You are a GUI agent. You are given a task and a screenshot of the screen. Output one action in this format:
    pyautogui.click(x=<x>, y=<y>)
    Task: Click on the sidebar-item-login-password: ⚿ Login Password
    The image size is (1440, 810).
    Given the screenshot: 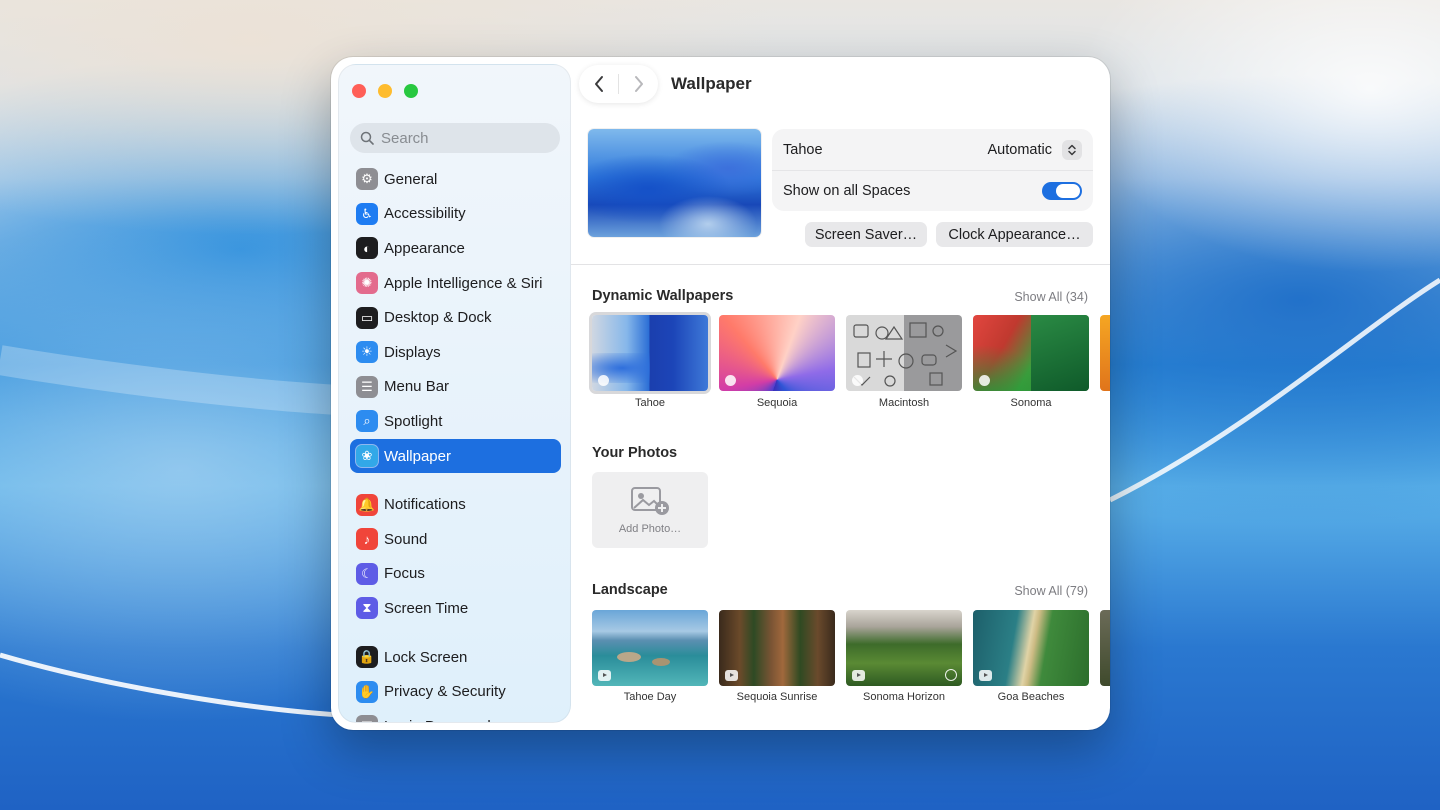 What is the action you would take?
    pyautogui.click(x=455, y=715)
    